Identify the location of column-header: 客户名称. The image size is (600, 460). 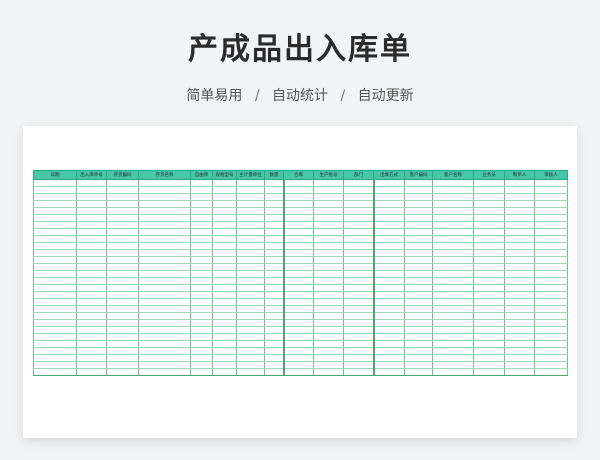
(453, 175).